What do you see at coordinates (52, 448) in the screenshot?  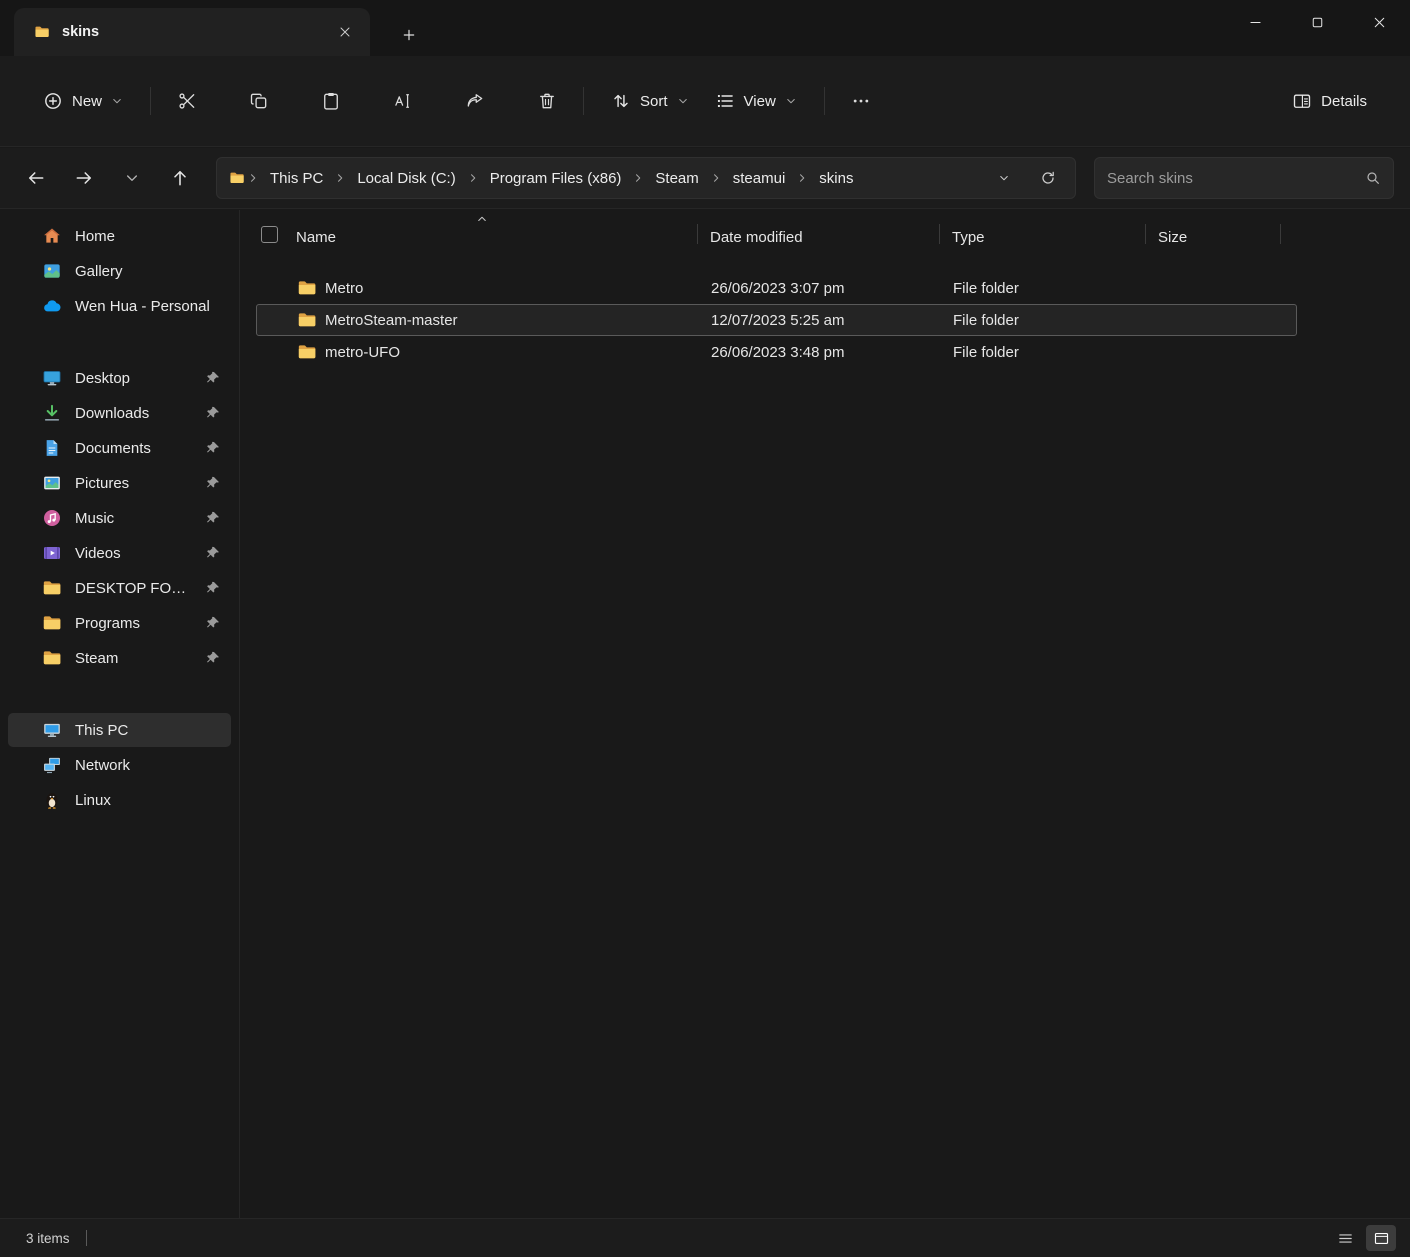 I see `documents-icon` at bounding box center [52, 448].